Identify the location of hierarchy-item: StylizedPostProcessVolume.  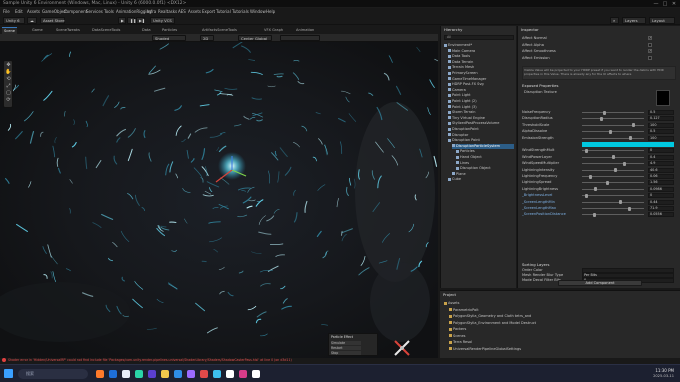
(481, 123).